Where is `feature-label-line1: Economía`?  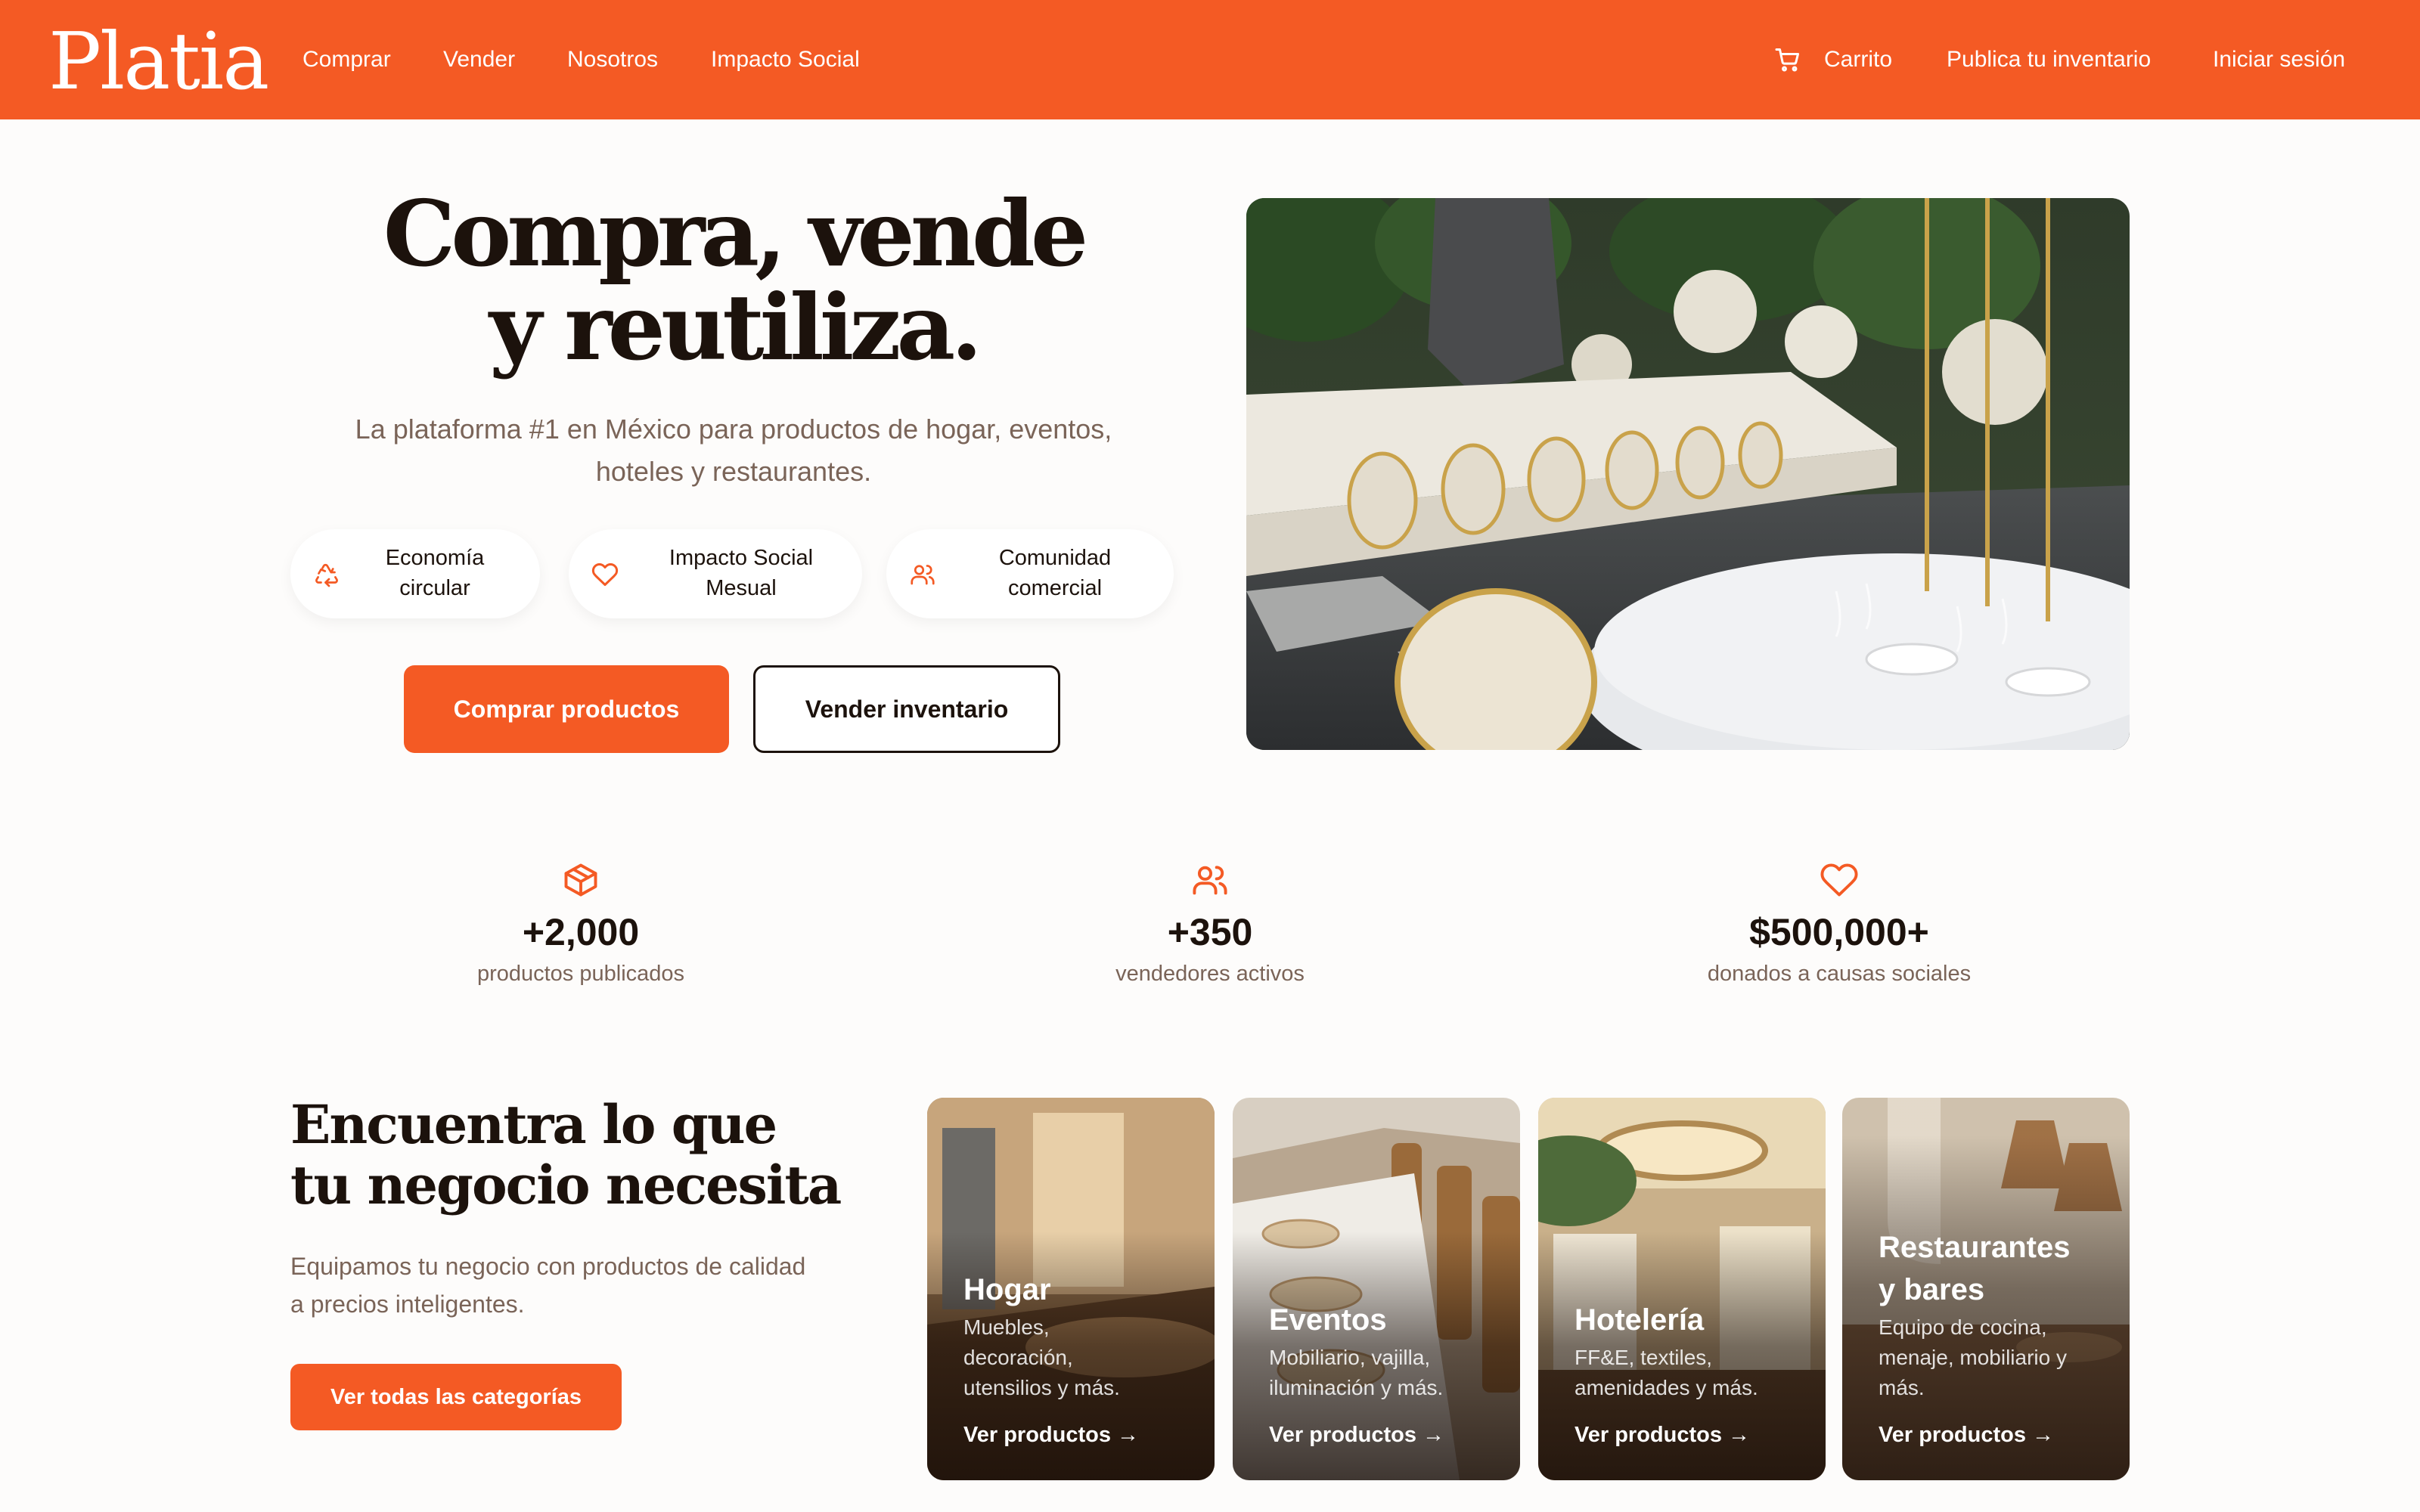
feature-label-line1: Economía is located at coordinates (435, 558).